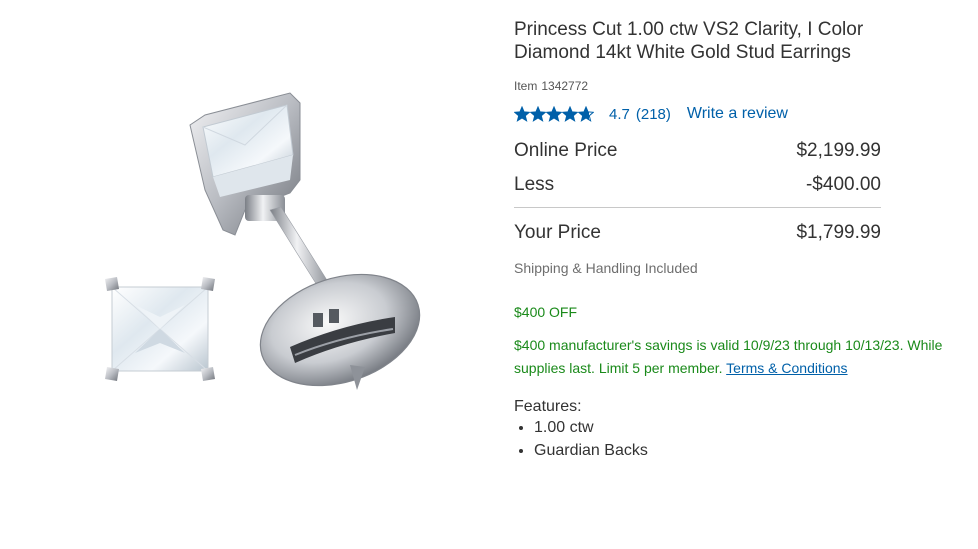  What do you see at coordinates (526, 86) in the screenshot?
I see `item-label: Item` at bounding box center [526, 86].